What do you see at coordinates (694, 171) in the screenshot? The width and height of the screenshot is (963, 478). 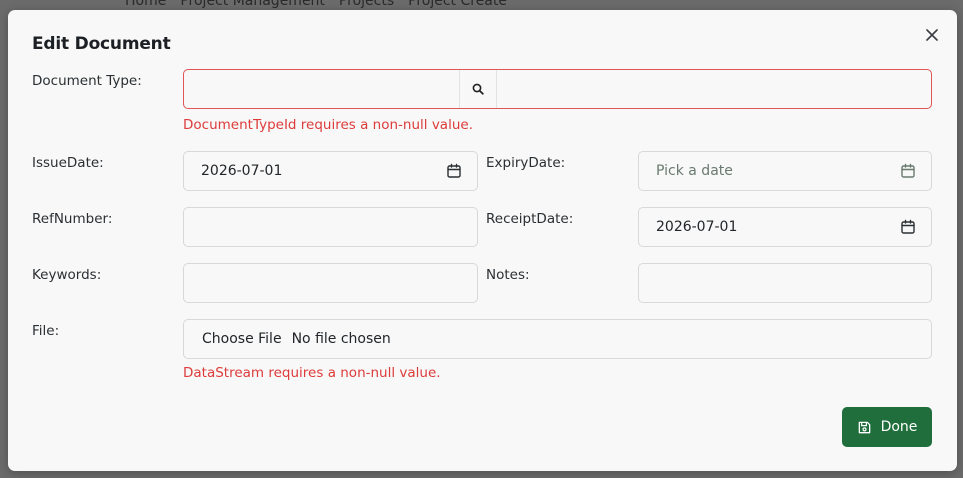 I see `expiry-date-placeholder: Pick a date` at bounding box center [694, 171].